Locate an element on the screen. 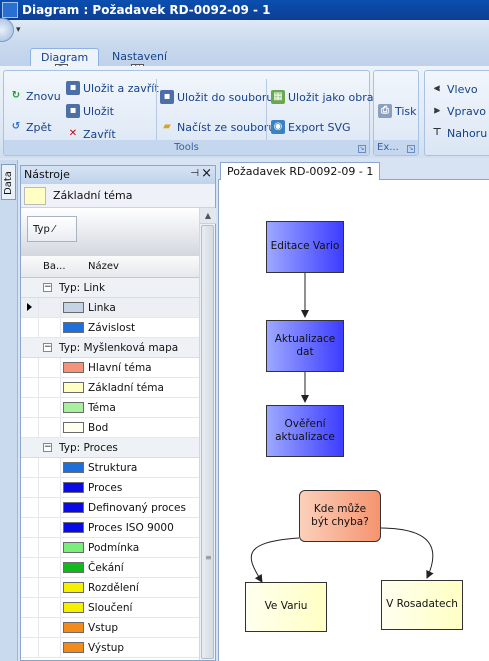 Image resolution: width=489 pixels, height=661 pixels. theme-selector: Základní téma is located at coordinates (118, 196).